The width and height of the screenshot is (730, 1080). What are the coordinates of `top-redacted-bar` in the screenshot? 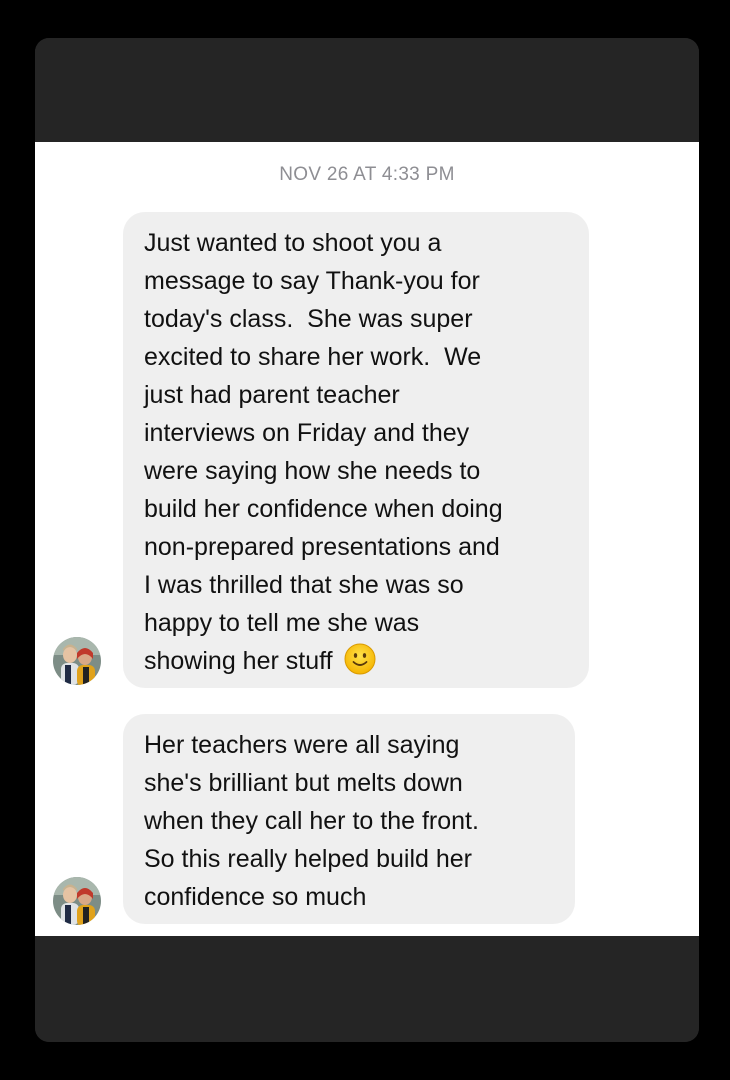 It's located at (367, 90).